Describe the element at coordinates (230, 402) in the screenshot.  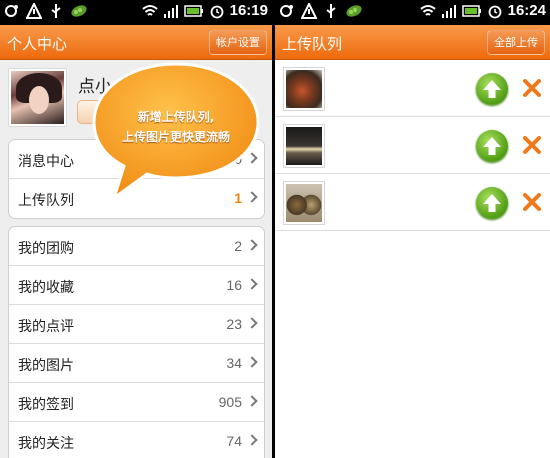
I see `row-count: 905` at that location.